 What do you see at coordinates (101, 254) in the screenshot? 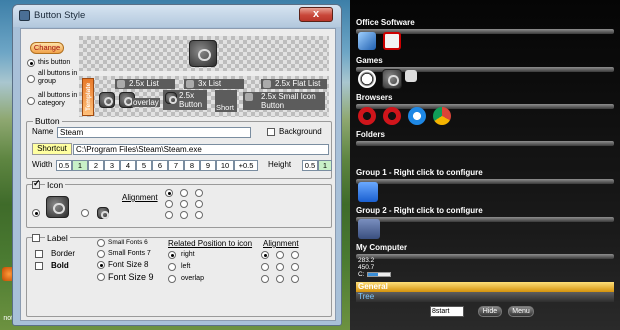
I see `size-small7-radio` at bounding box center [101, 254].